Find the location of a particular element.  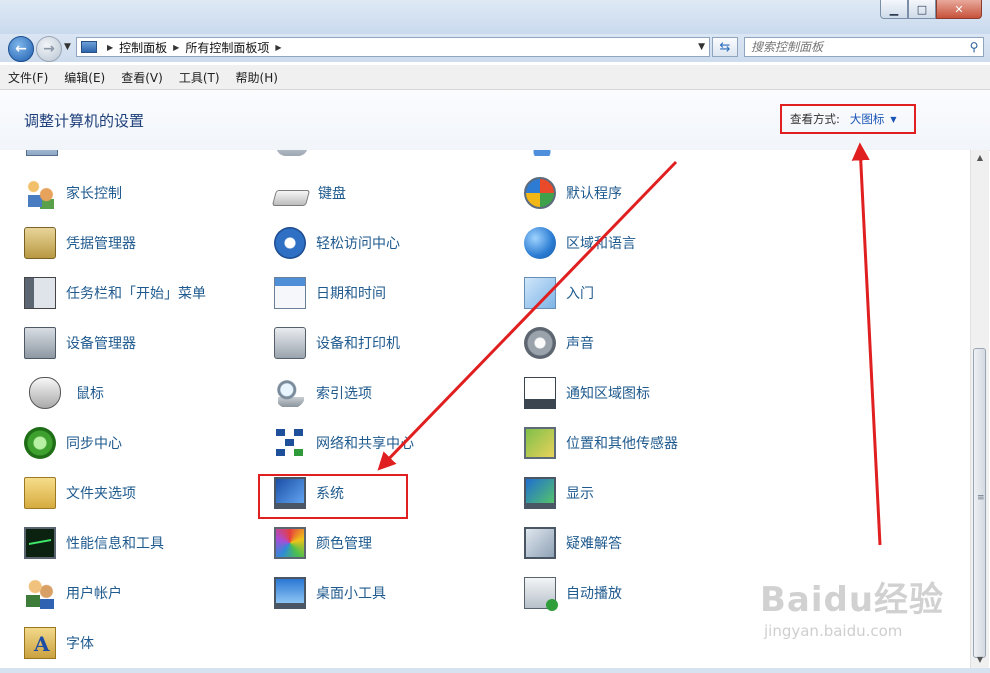

item-label: 默认程序 is located at coordinates (594, 194).